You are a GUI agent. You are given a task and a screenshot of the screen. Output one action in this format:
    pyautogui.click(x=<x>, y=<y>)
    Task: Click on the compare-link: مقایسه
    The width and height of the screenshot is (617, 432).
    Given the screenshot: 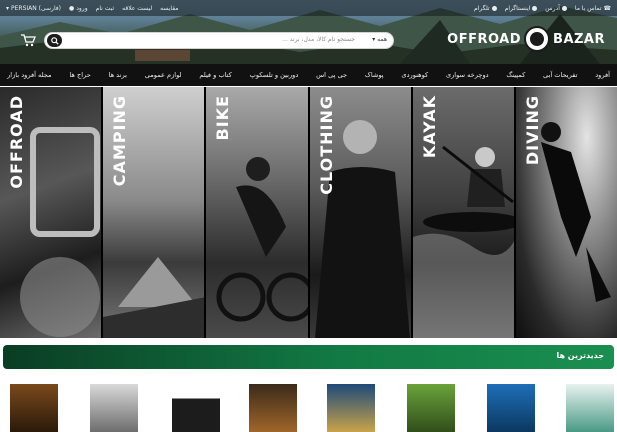 What is the action you would take?
    pyautogui.click(x=169, y=8)
    